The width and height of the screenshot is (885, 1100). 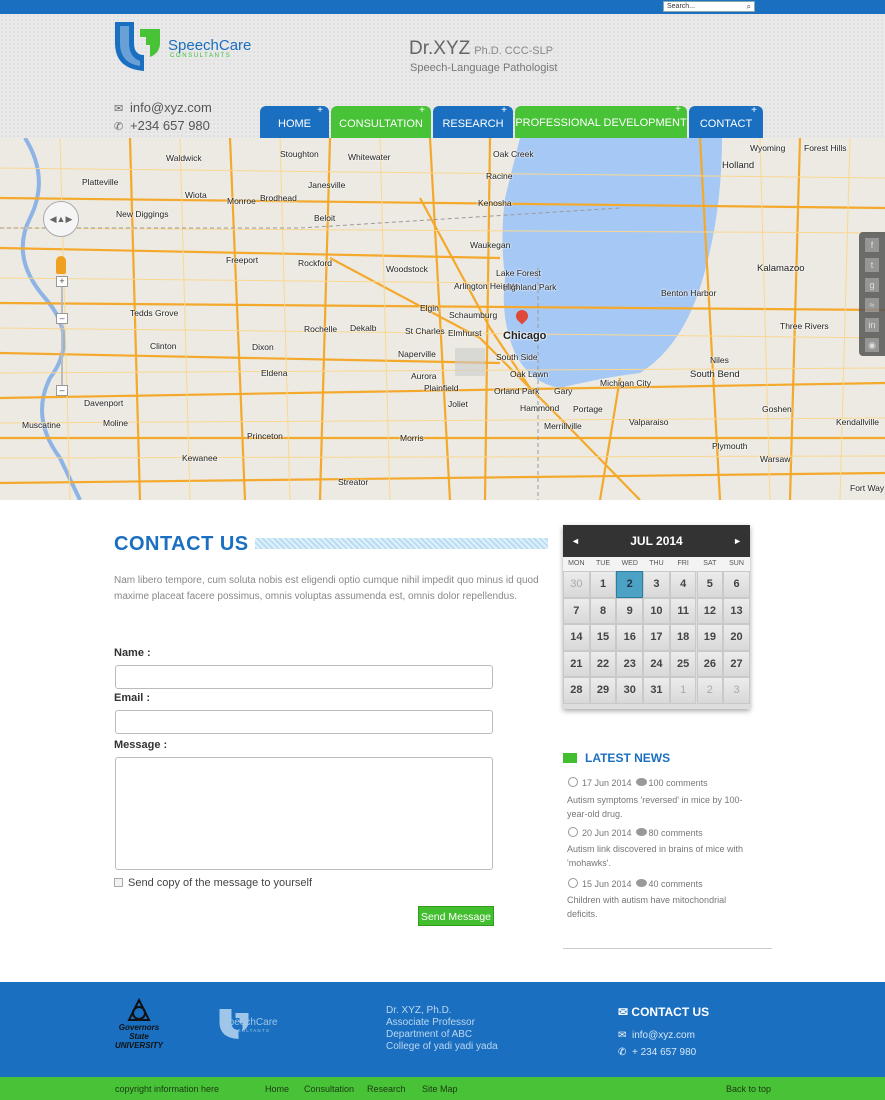 I want to click on calendar-day: 2, so click(x=710, y=690).